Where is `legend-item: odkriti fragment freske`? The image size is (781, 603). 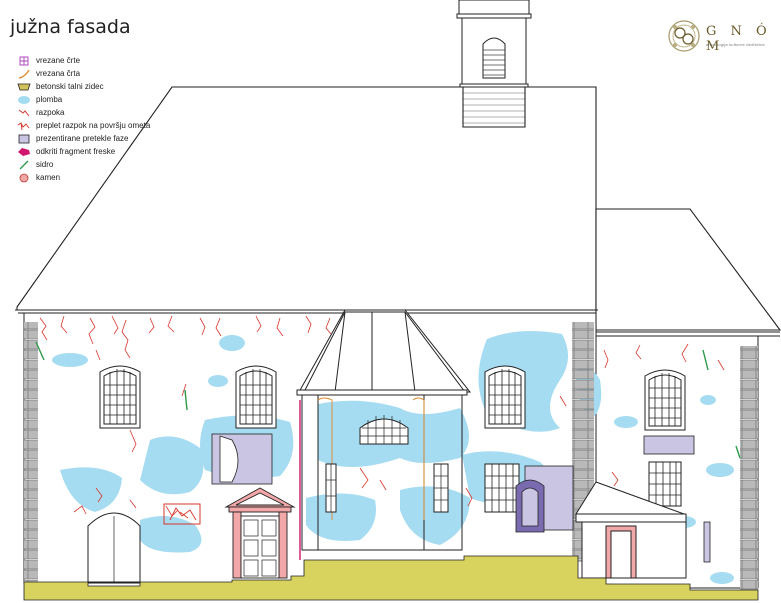
legend-item: odkriti fragment freske is located at coordinates (83, 151).